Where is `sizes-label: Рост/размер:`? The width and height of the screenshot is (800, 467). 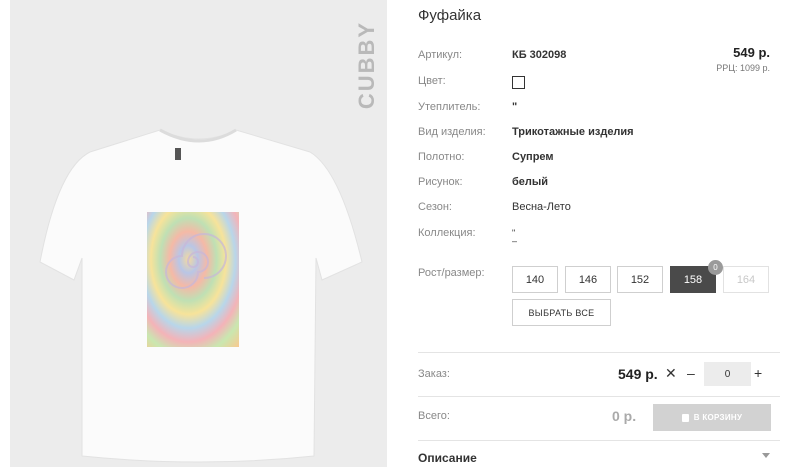
sizes-label: Рост/размер: is located at coordinates (451, 273).